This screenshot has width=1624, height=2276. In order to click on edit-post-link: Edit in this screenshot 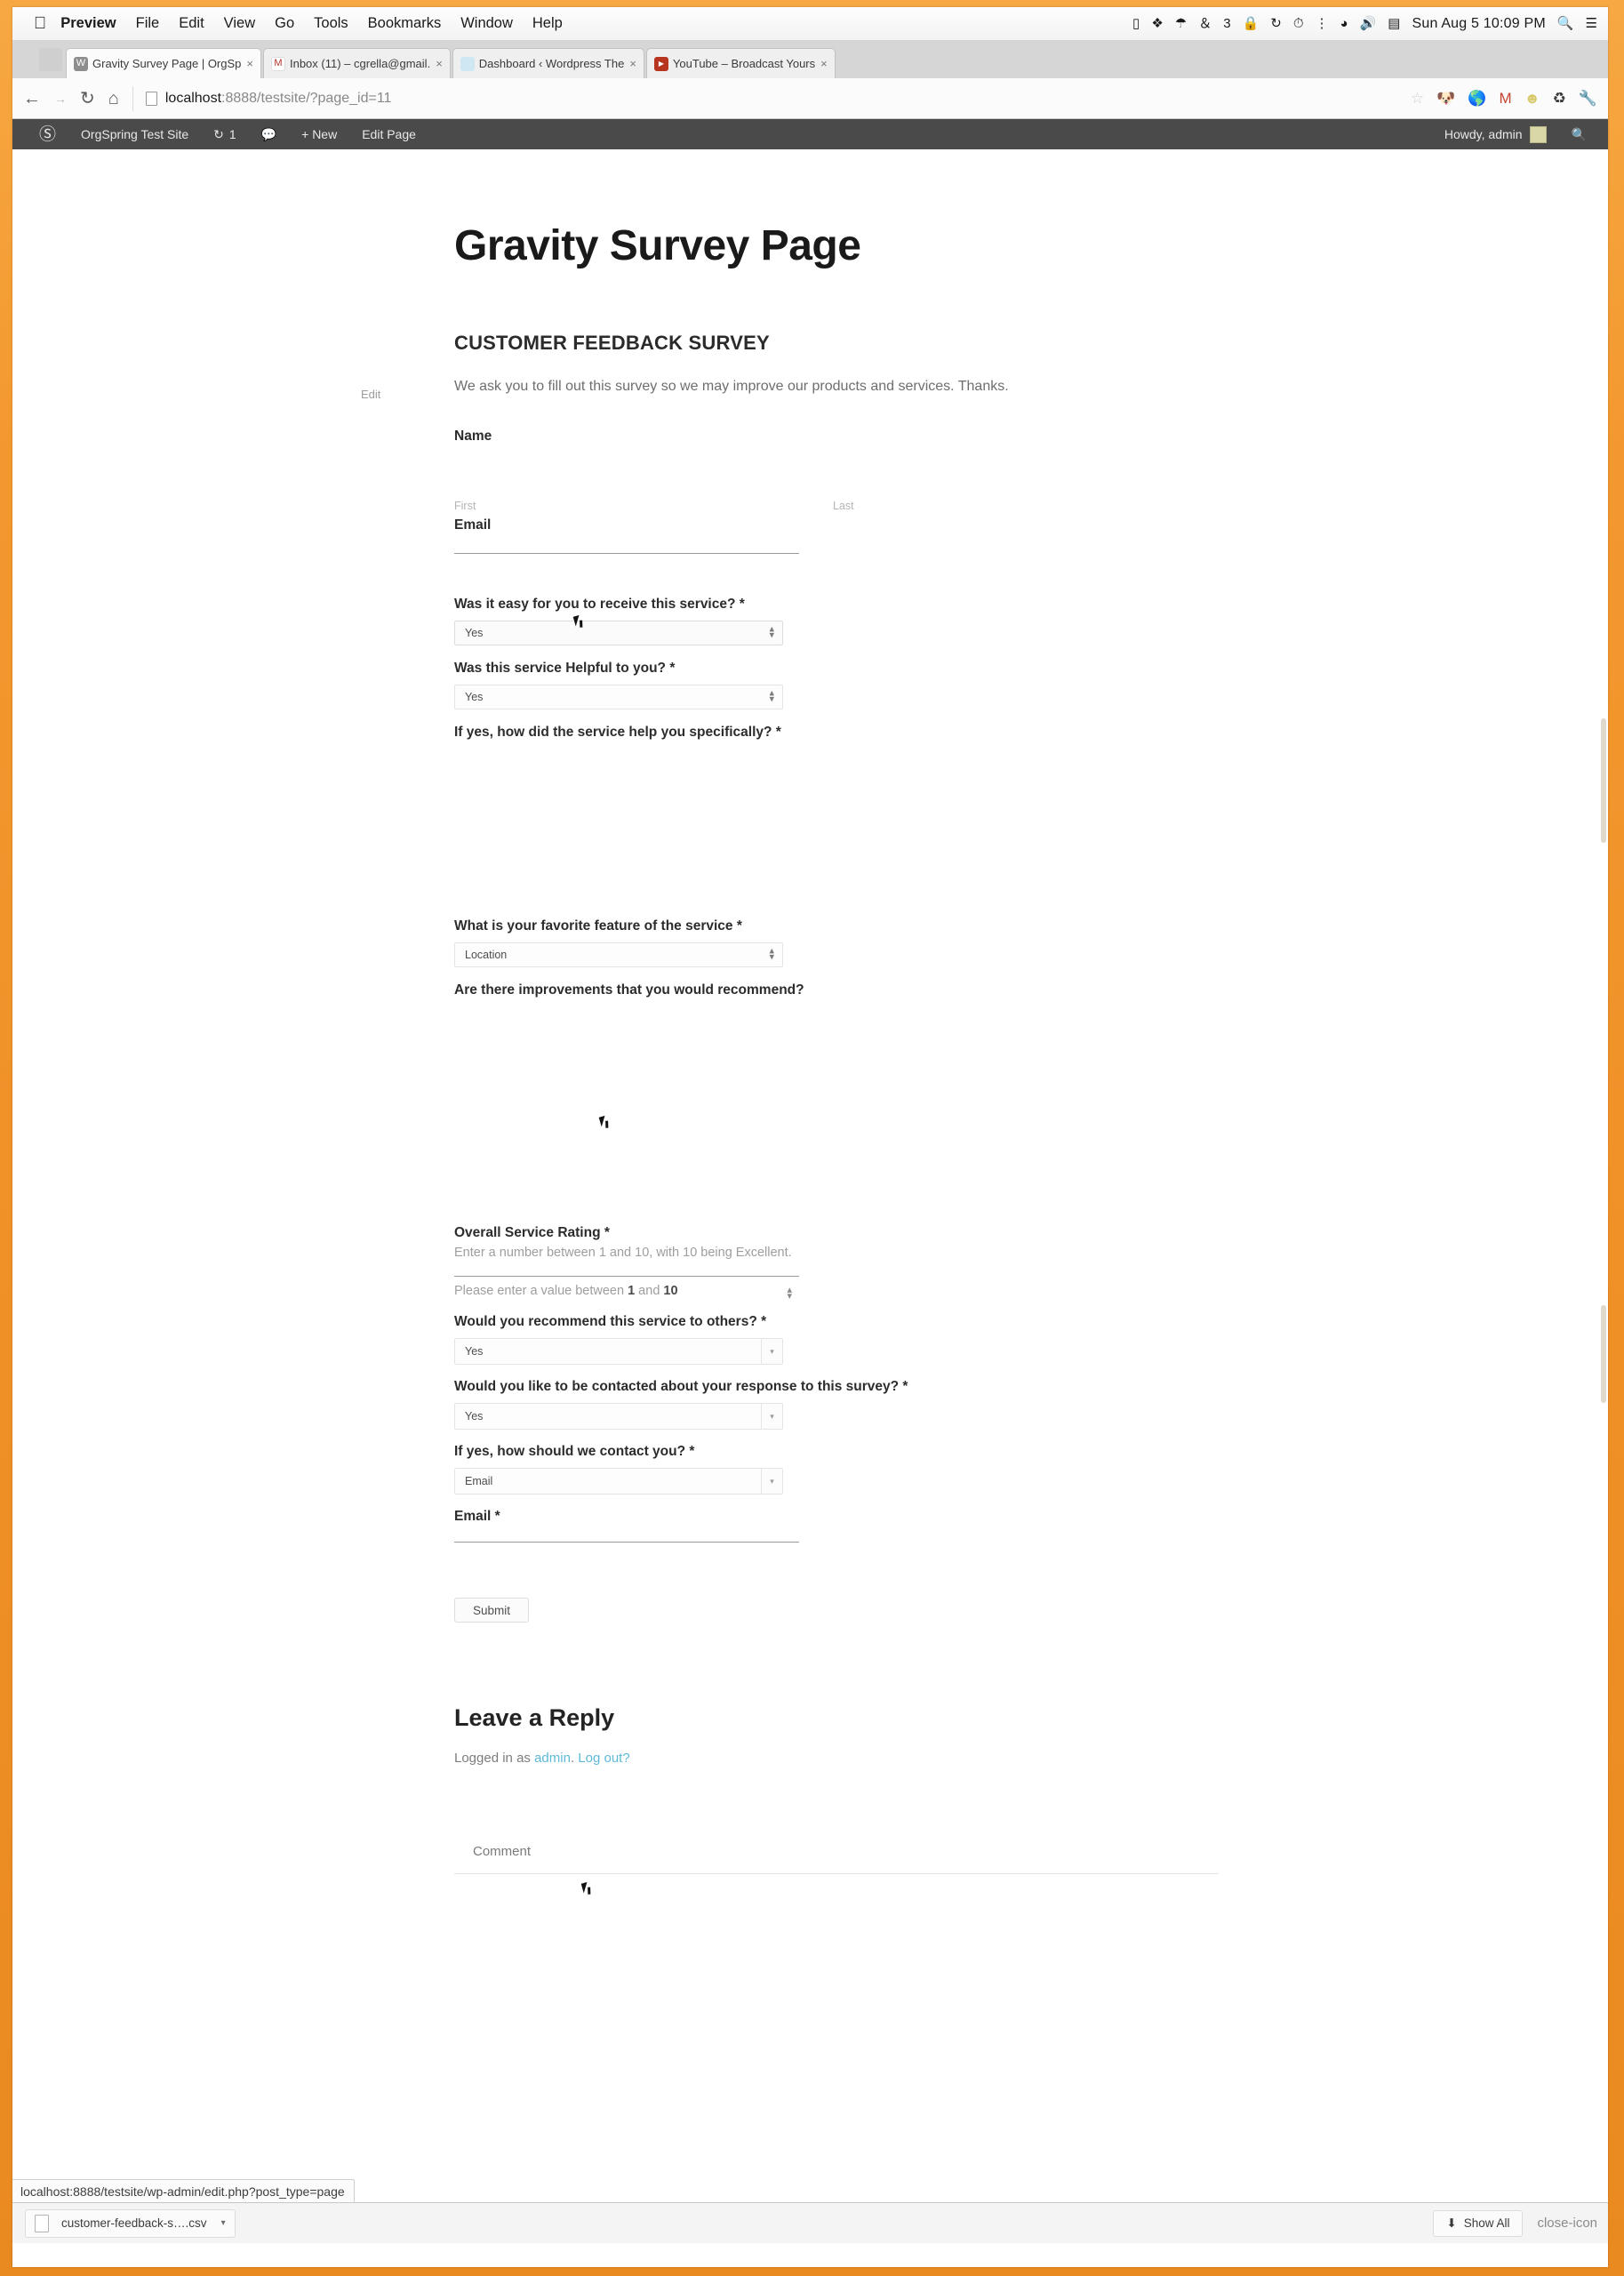, I will do `click(370, 395)`.